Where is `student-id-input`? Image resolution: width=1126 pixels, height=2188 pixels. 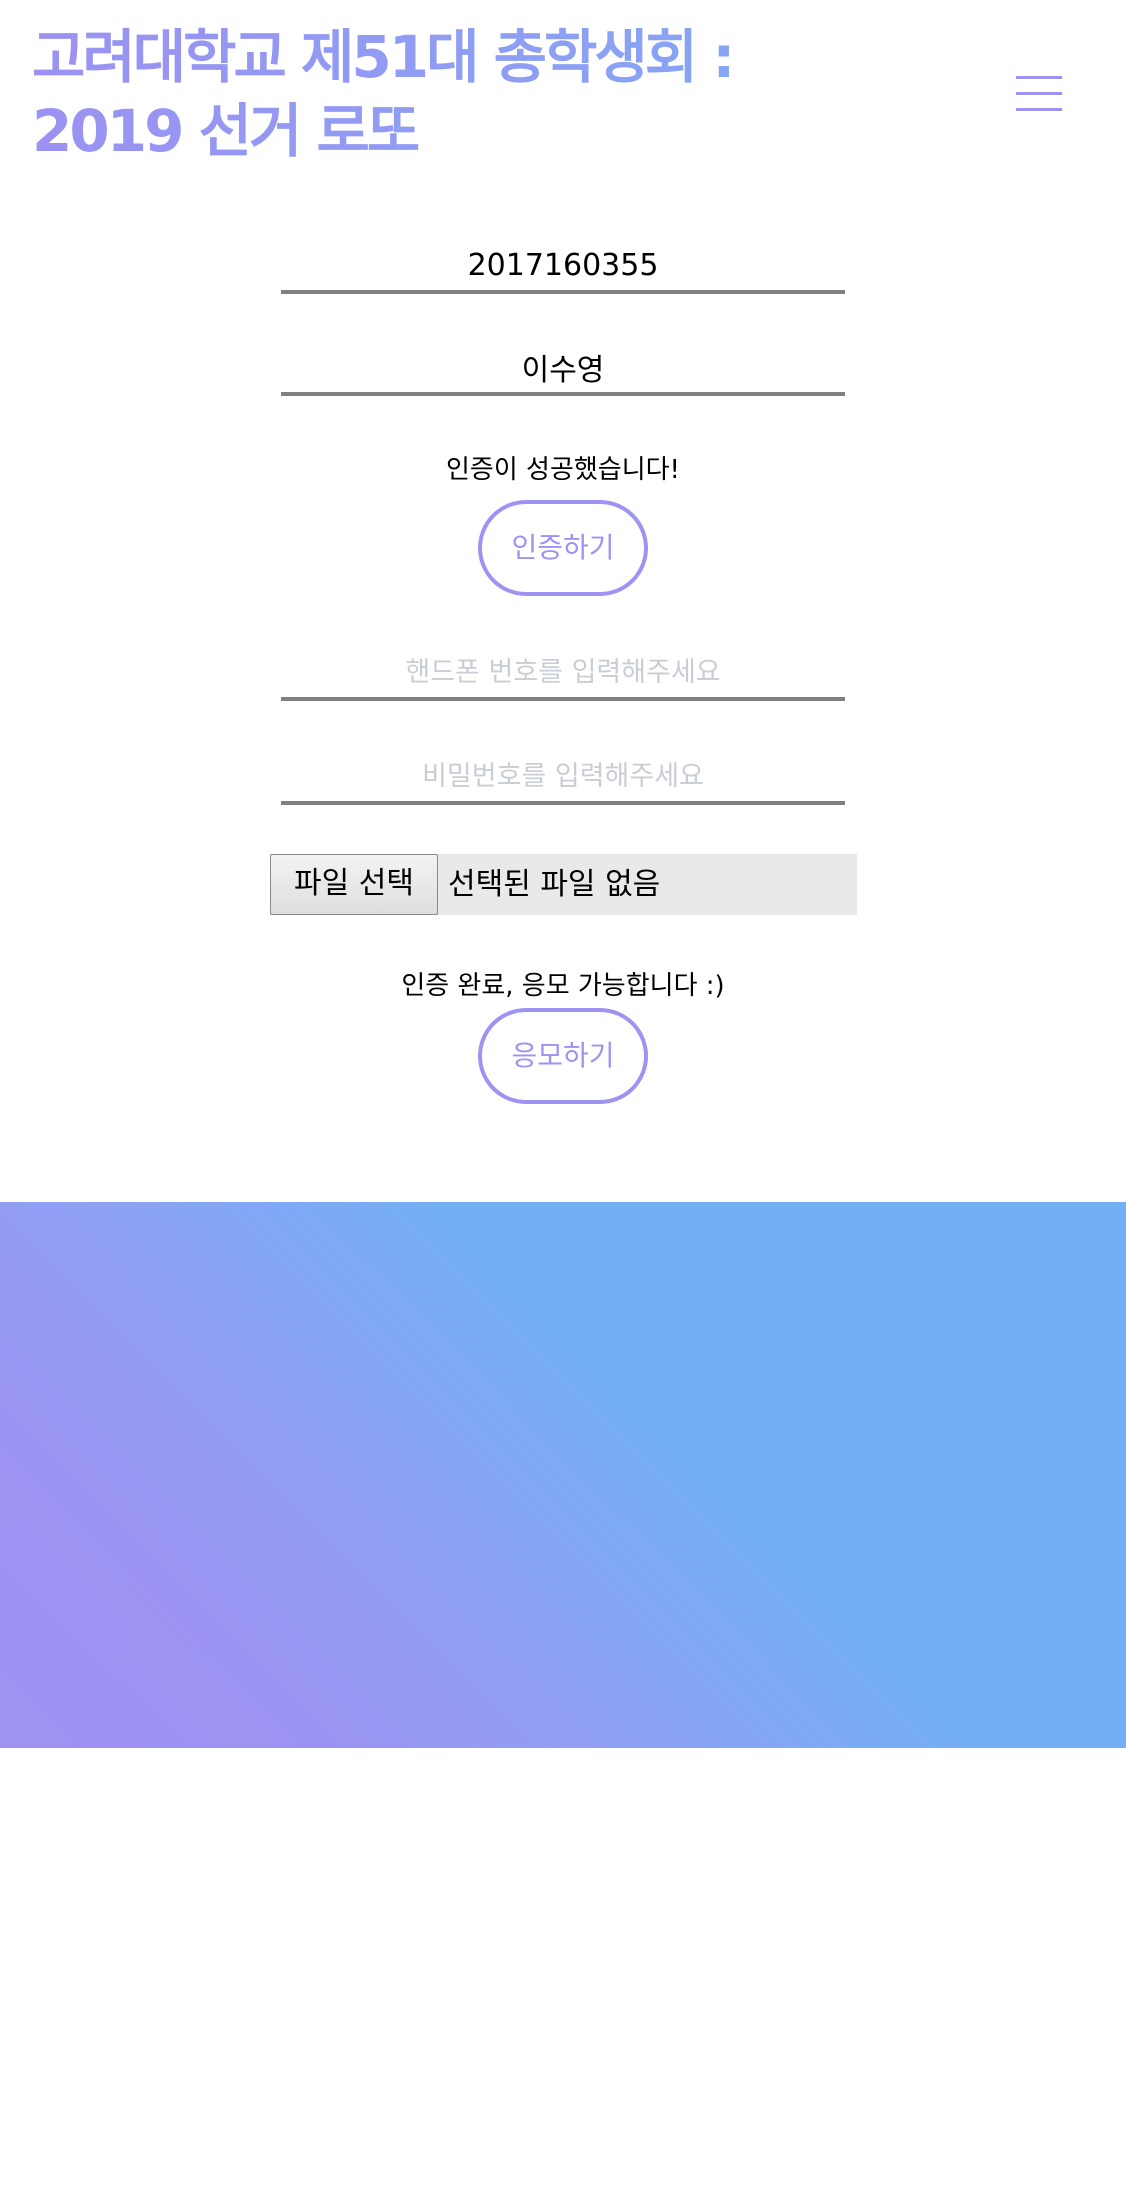 student-id-input is located at coordinates (563, 267).